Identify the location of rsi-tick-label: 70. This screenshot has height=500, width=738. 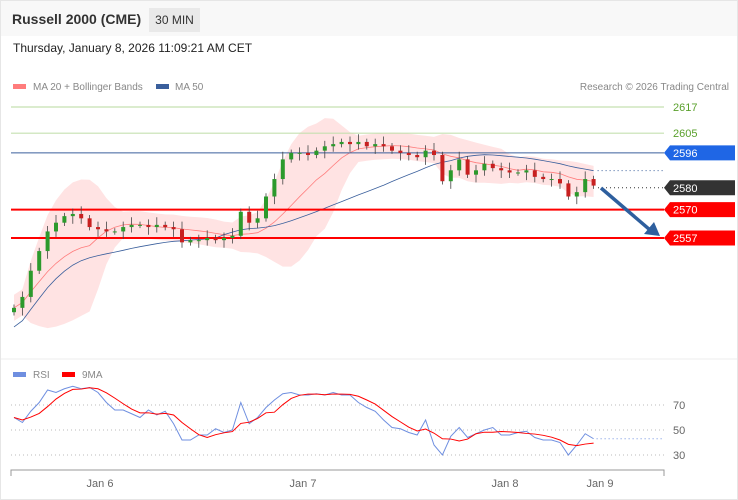
(679, 406).